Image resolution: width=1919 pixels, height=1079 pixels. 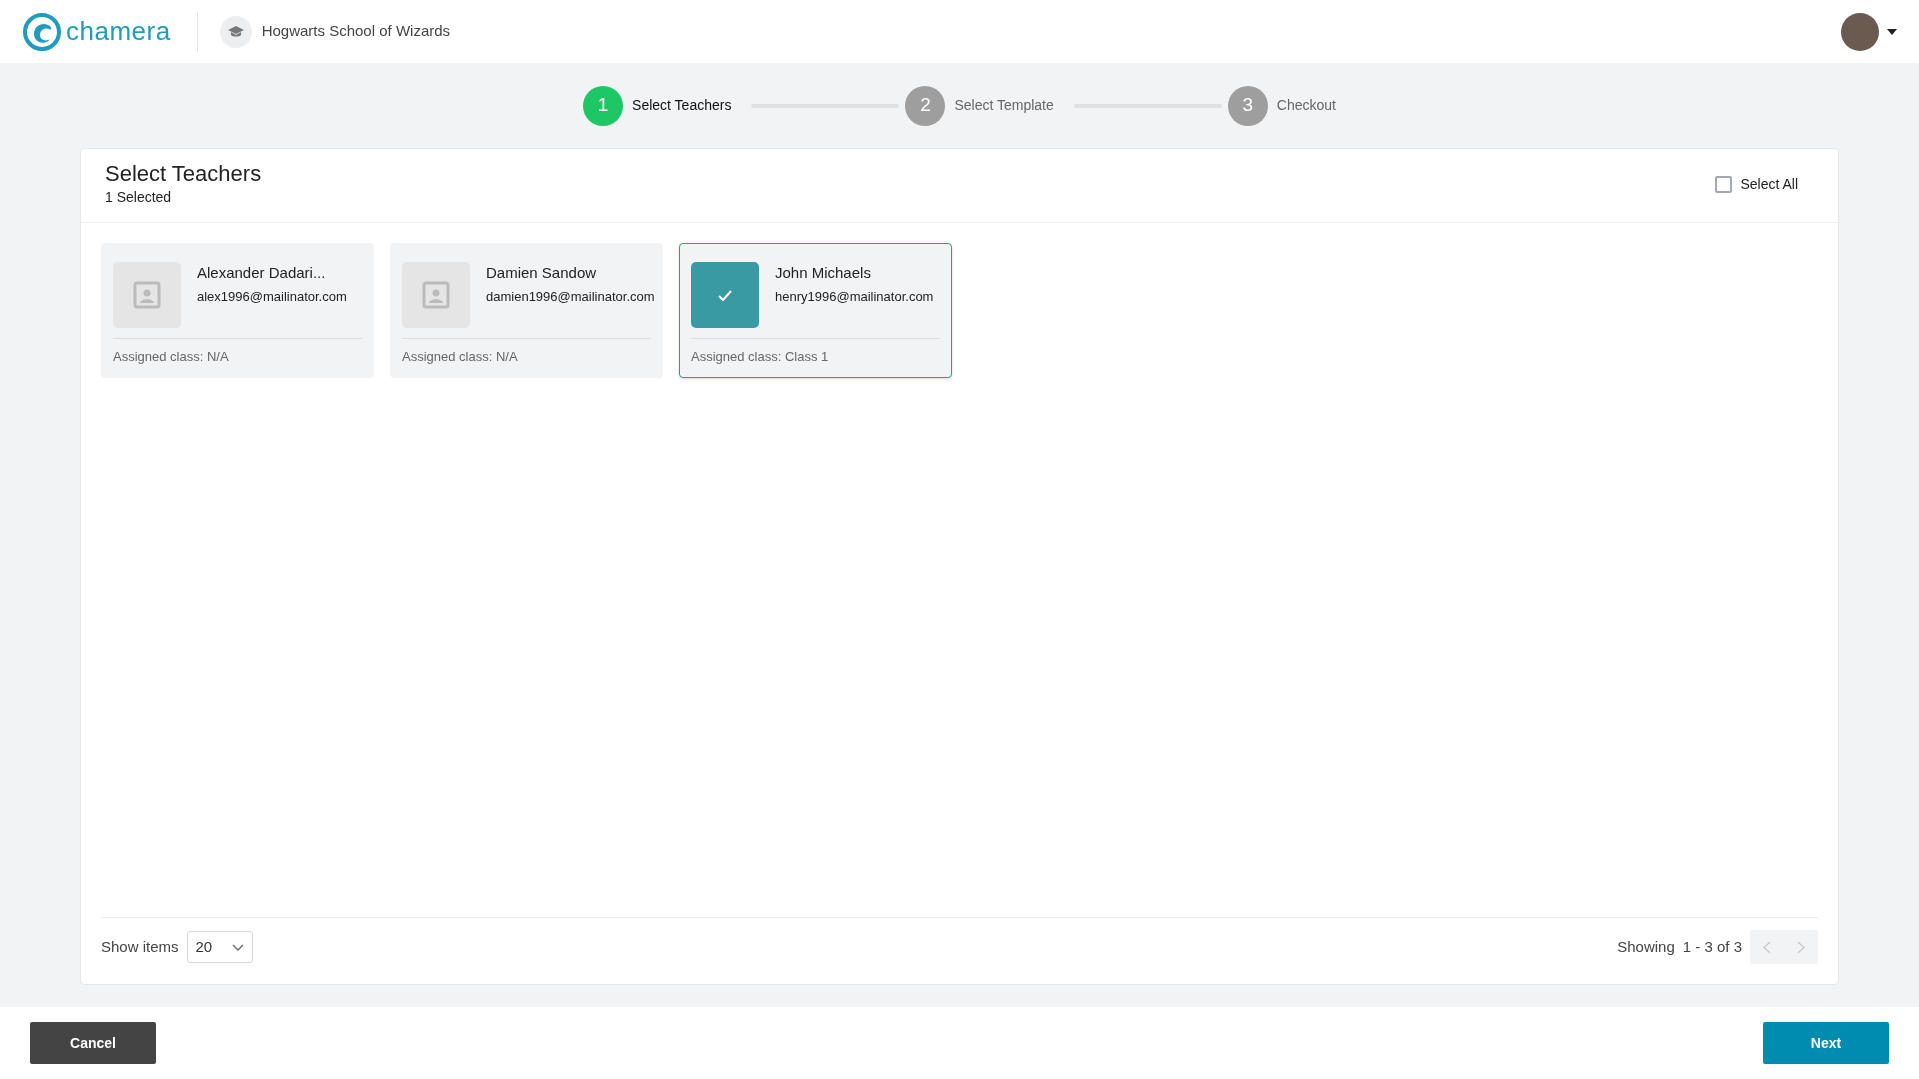 What do you see at coordinates (1724, 185) in the screenshot?
I see `select-all-checkbox` at bounding box center [1724, 185].